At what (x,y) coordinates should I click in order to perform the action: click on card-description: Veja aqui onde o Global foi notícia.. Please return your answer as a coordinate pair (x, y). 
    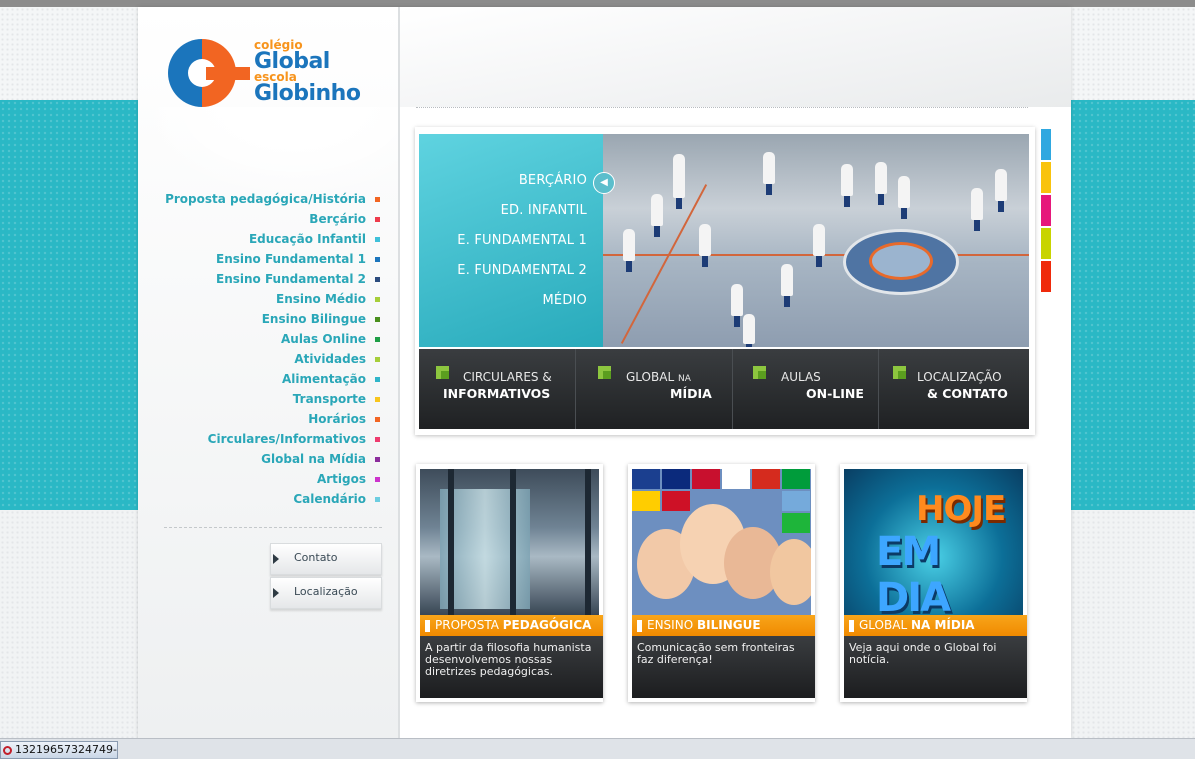
    Looking at the image, I should click on (923, 653).